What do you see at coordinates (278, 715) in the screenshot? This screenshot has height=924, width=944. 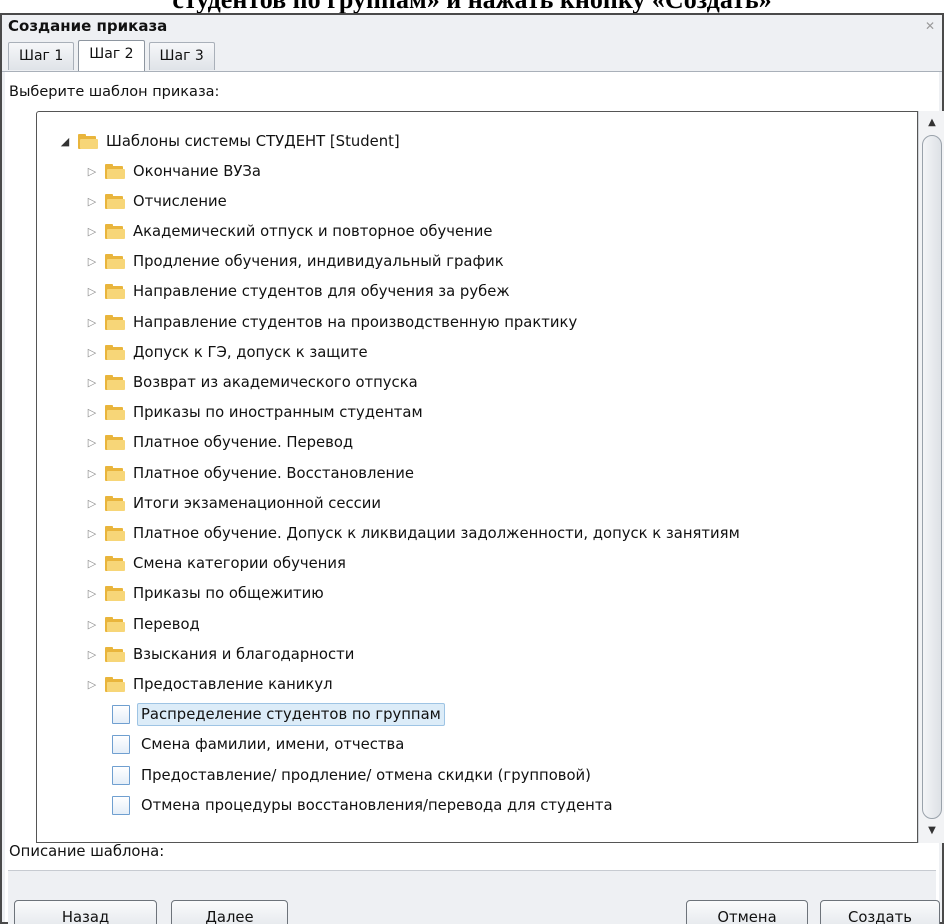 I see `tree-document-item: Распределение студентов по группам` at bounding box center [278, 715].